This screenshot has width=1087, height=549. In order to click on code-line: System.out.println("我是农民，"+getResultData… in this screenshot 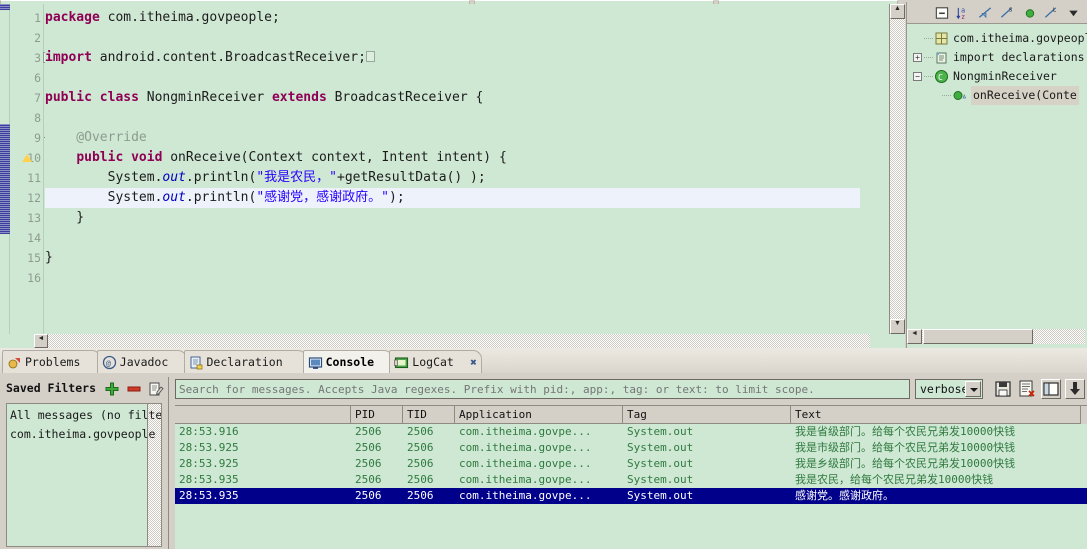, I will do `click(265, 178)`.